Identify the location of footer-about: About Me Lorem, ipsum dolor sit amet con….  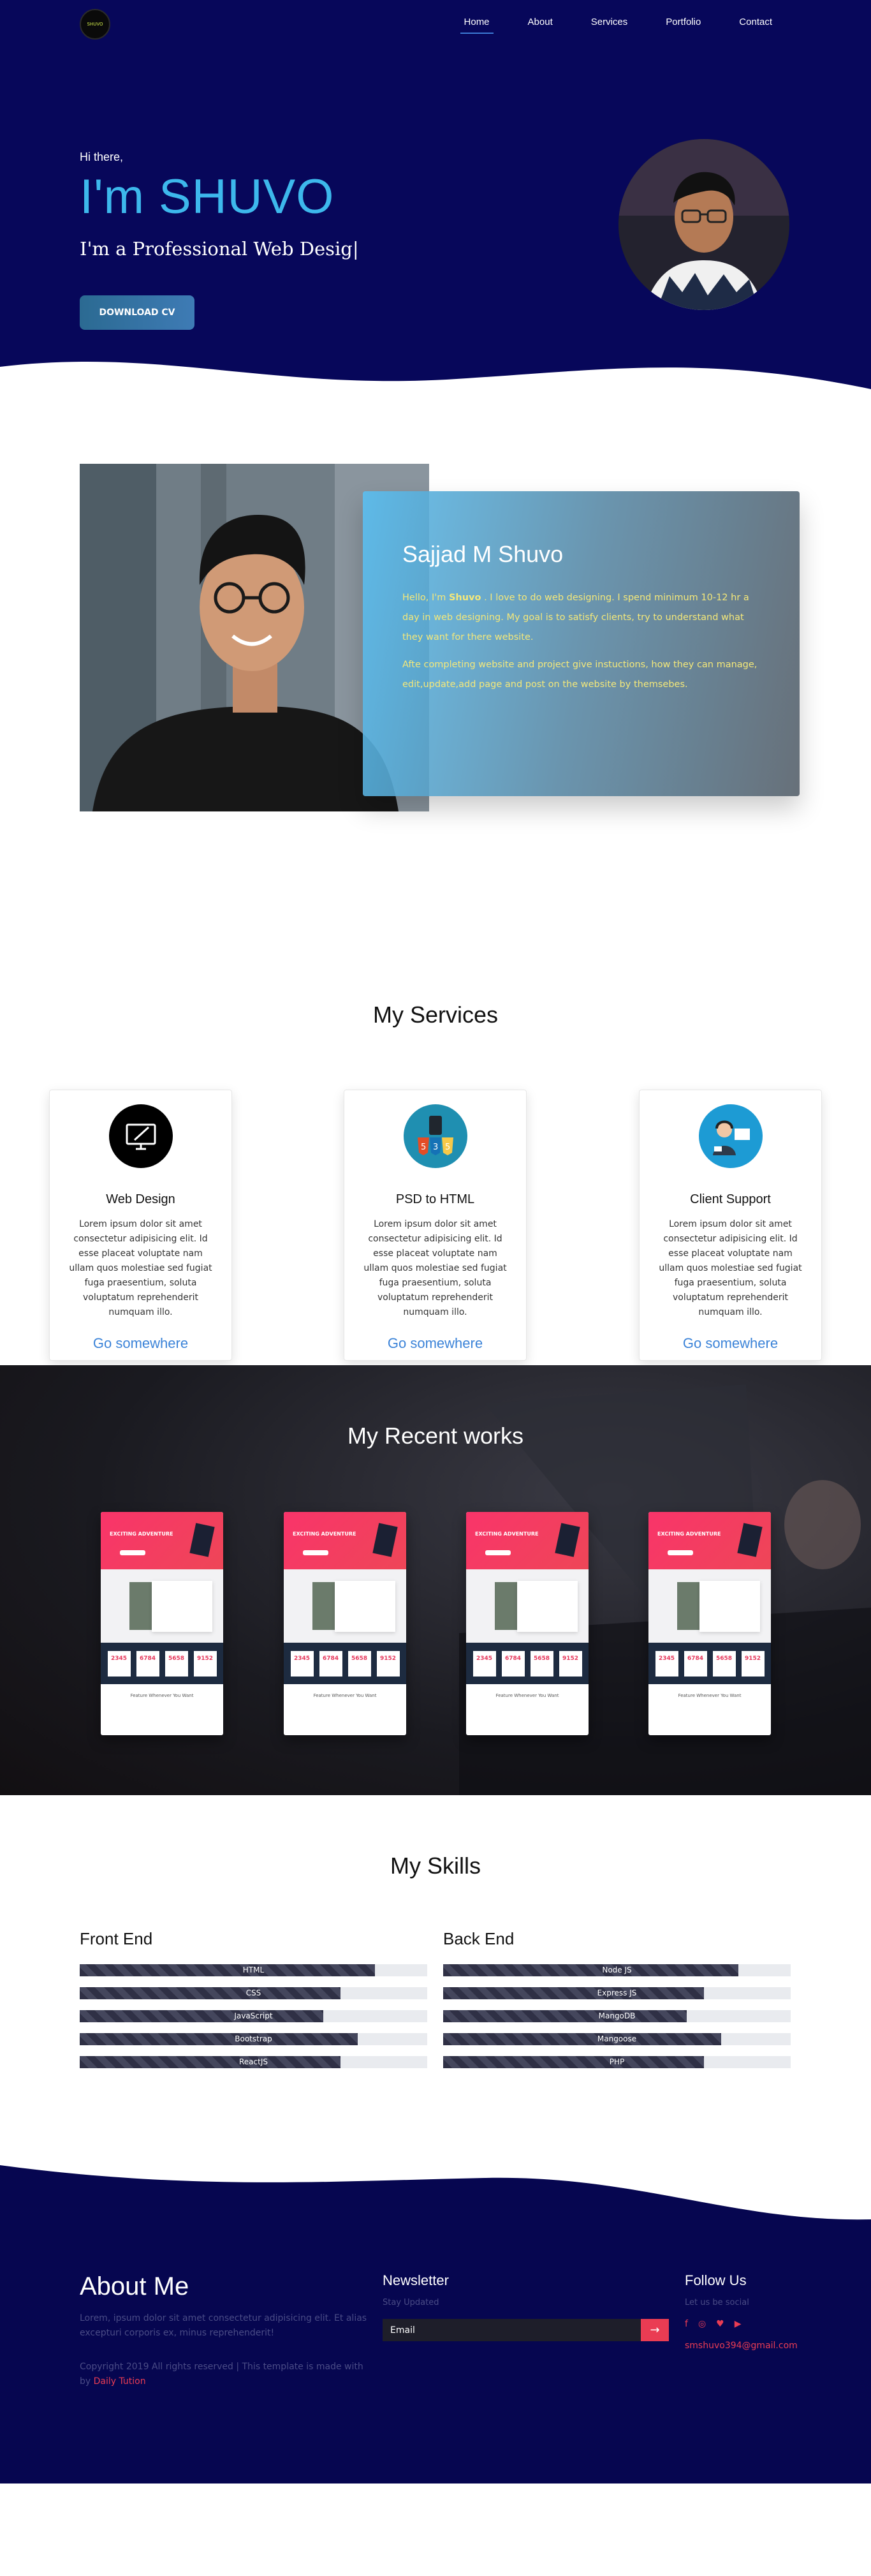
(226, 2330).